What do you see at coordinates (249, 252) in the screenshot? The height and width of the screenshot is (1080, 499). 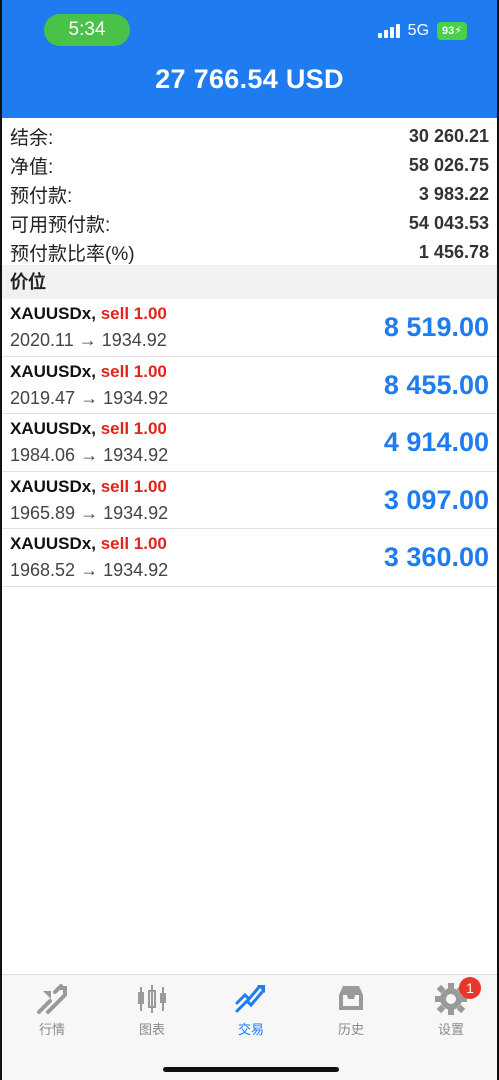 I see `summary-row-margin-level: 预付款比率(%) 1 456.78` at bounding box center [249, 252].